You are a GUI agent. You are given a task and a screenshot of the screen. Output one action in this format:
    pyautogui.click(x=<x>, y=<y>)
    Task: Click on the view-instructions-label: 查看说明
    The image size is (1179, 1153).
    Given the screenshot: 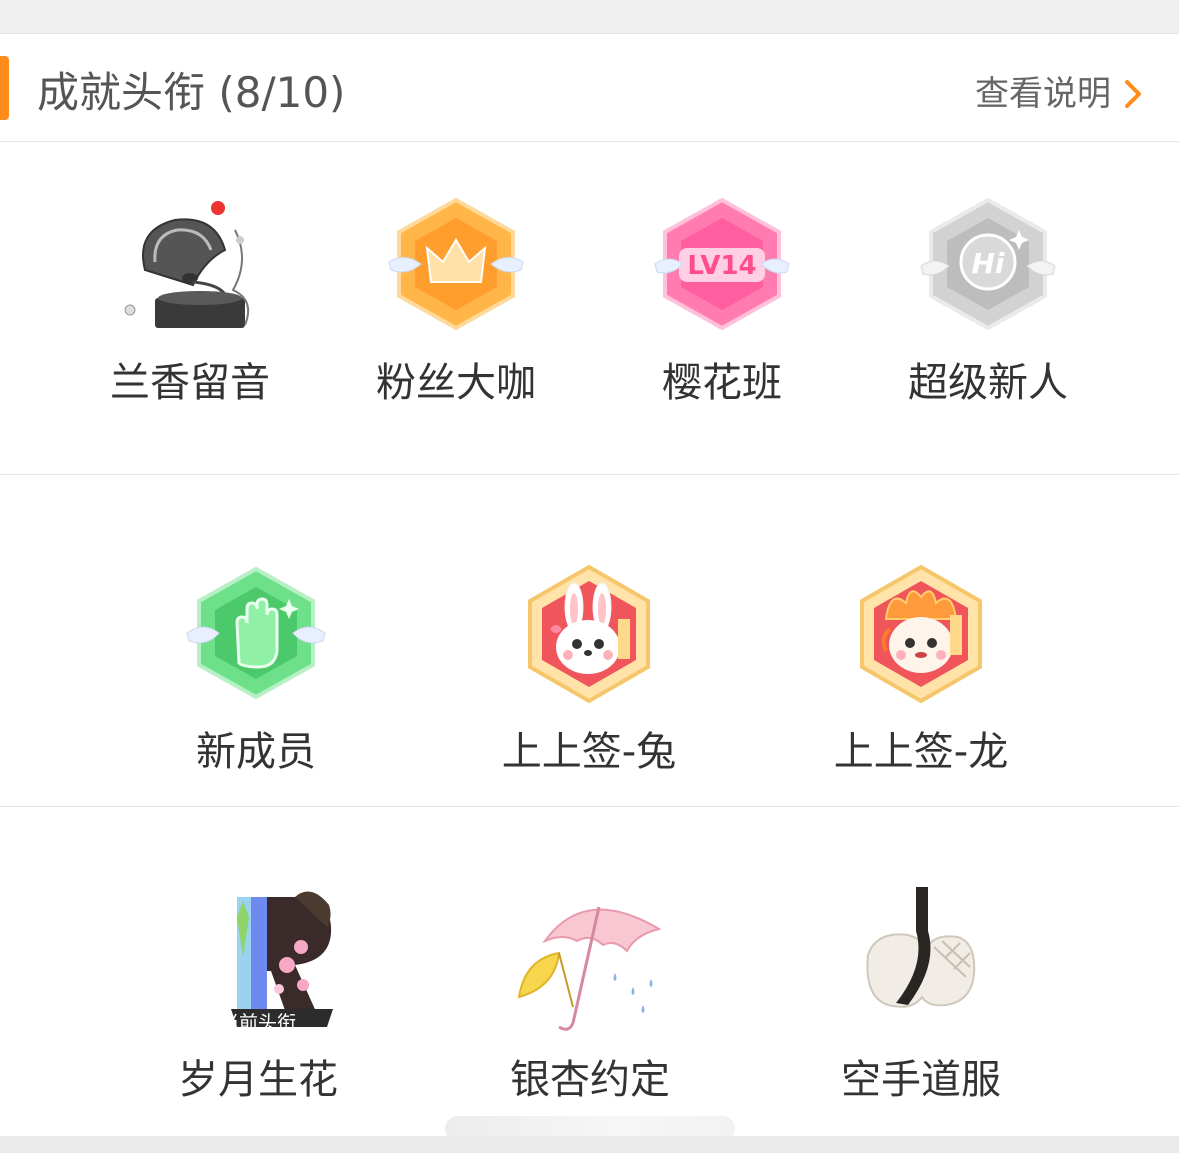 What is the action you would take?
    pyautogui.click(x=1043, y=94)
    